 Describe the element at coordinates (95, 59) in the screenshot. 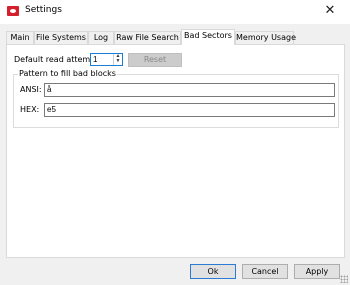

I see `read-attempts-value: 1` at that location.